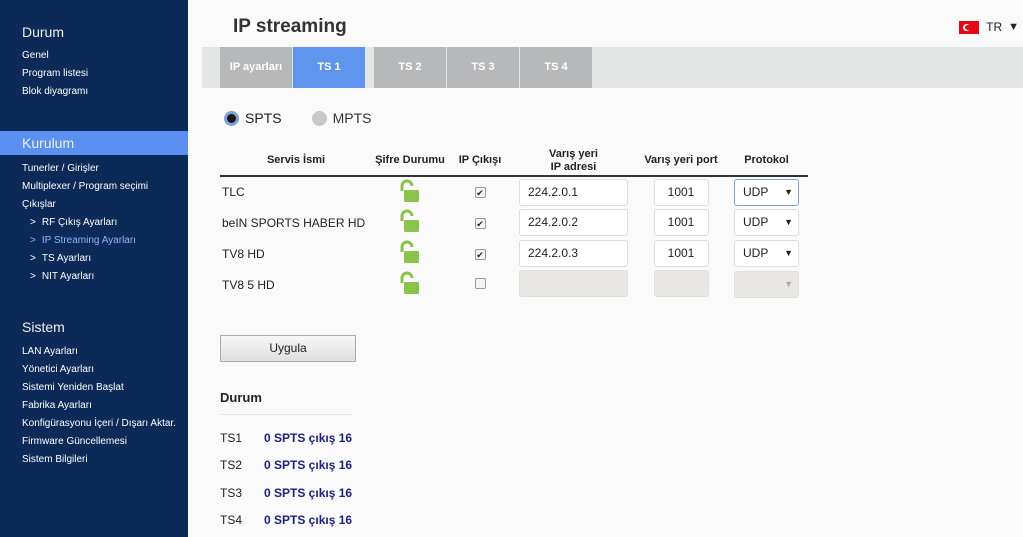 This screenshot has width=1023, height=537. What do you see at coordinates (94, 56) in the screenshot?
I see `sidebar-item-genel: Genel` at bounding box center [94, 56].